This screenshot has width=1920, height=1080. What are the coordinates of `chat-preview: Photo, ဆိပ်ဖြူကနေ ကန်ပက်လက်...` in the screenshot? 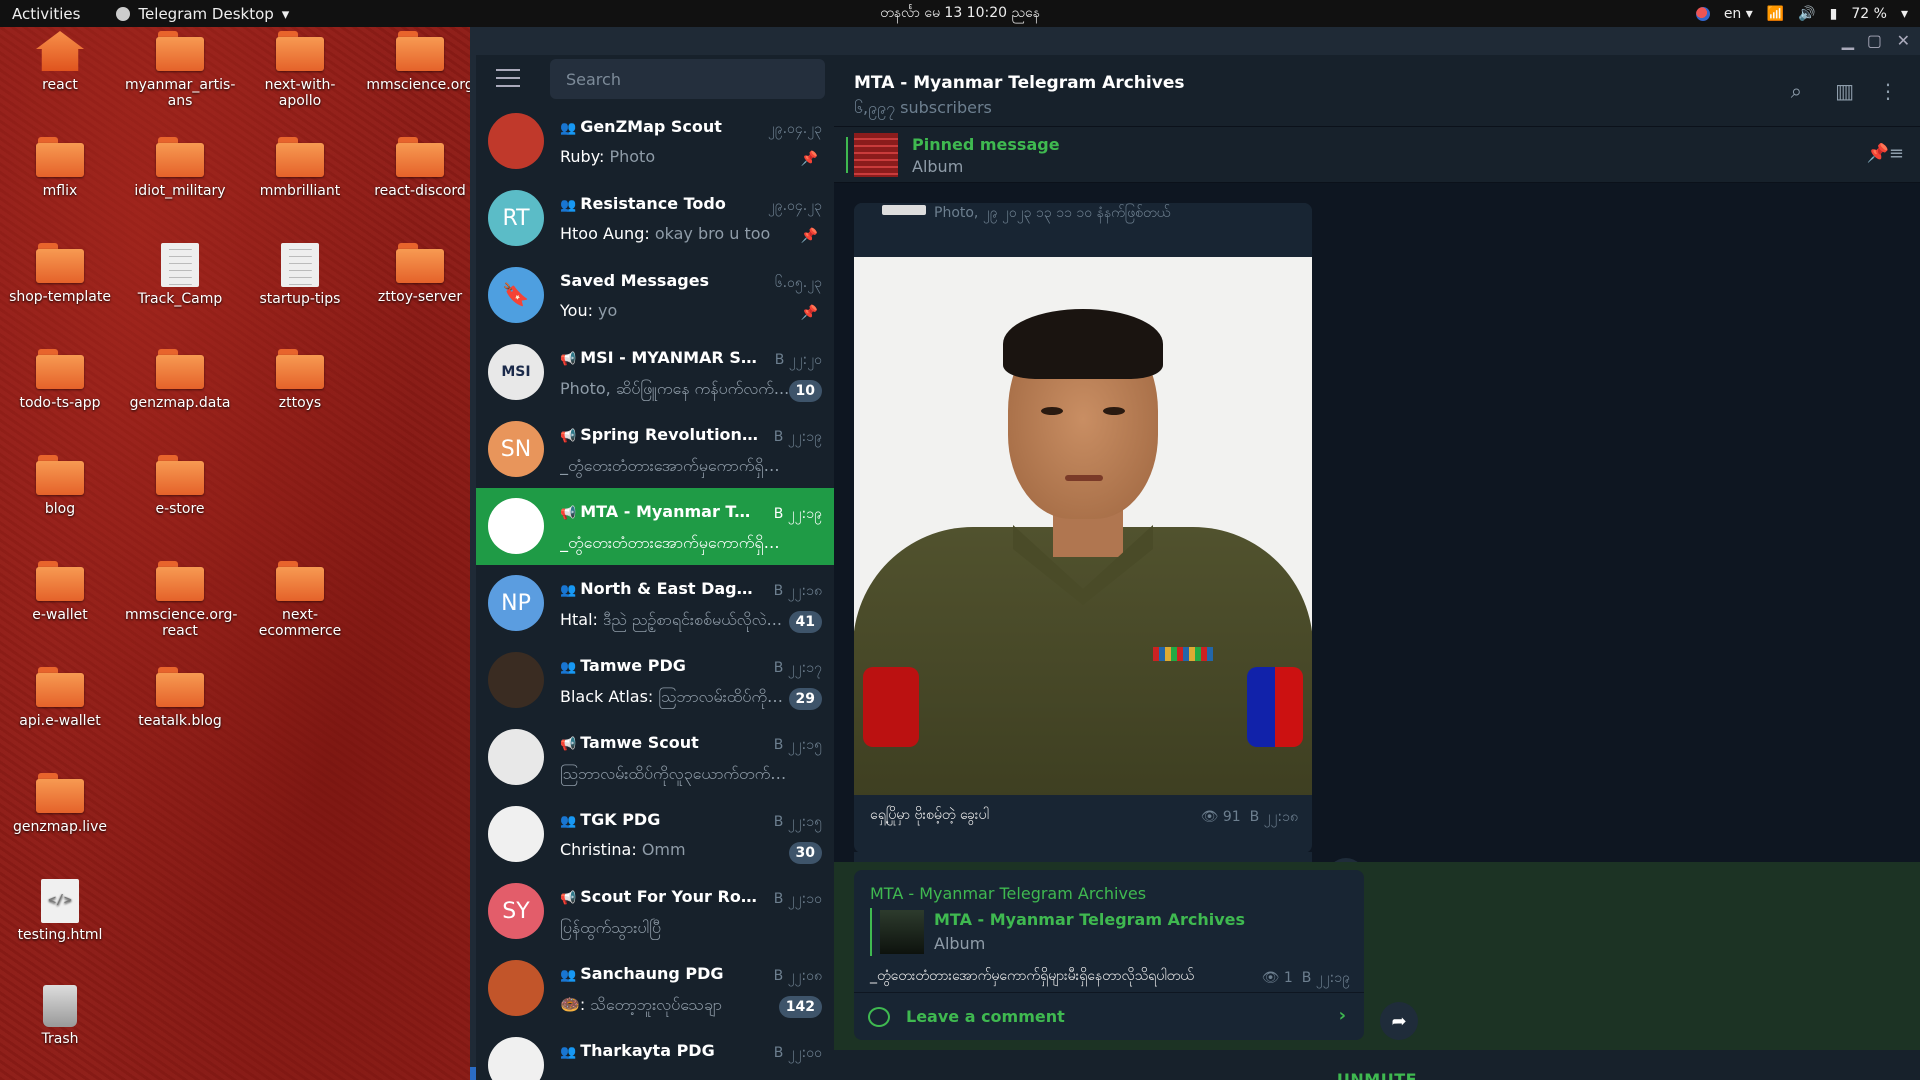 It's located at (675, 388).